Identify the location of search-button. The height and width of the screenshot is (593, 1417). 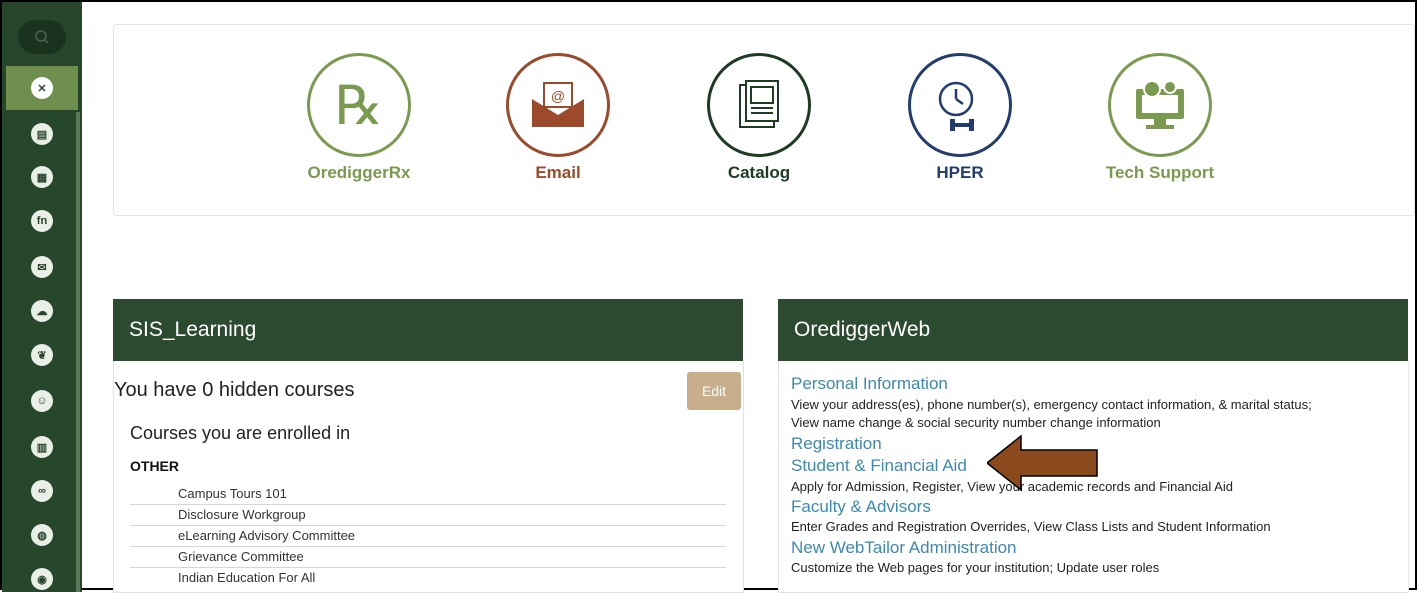
(42, 37).